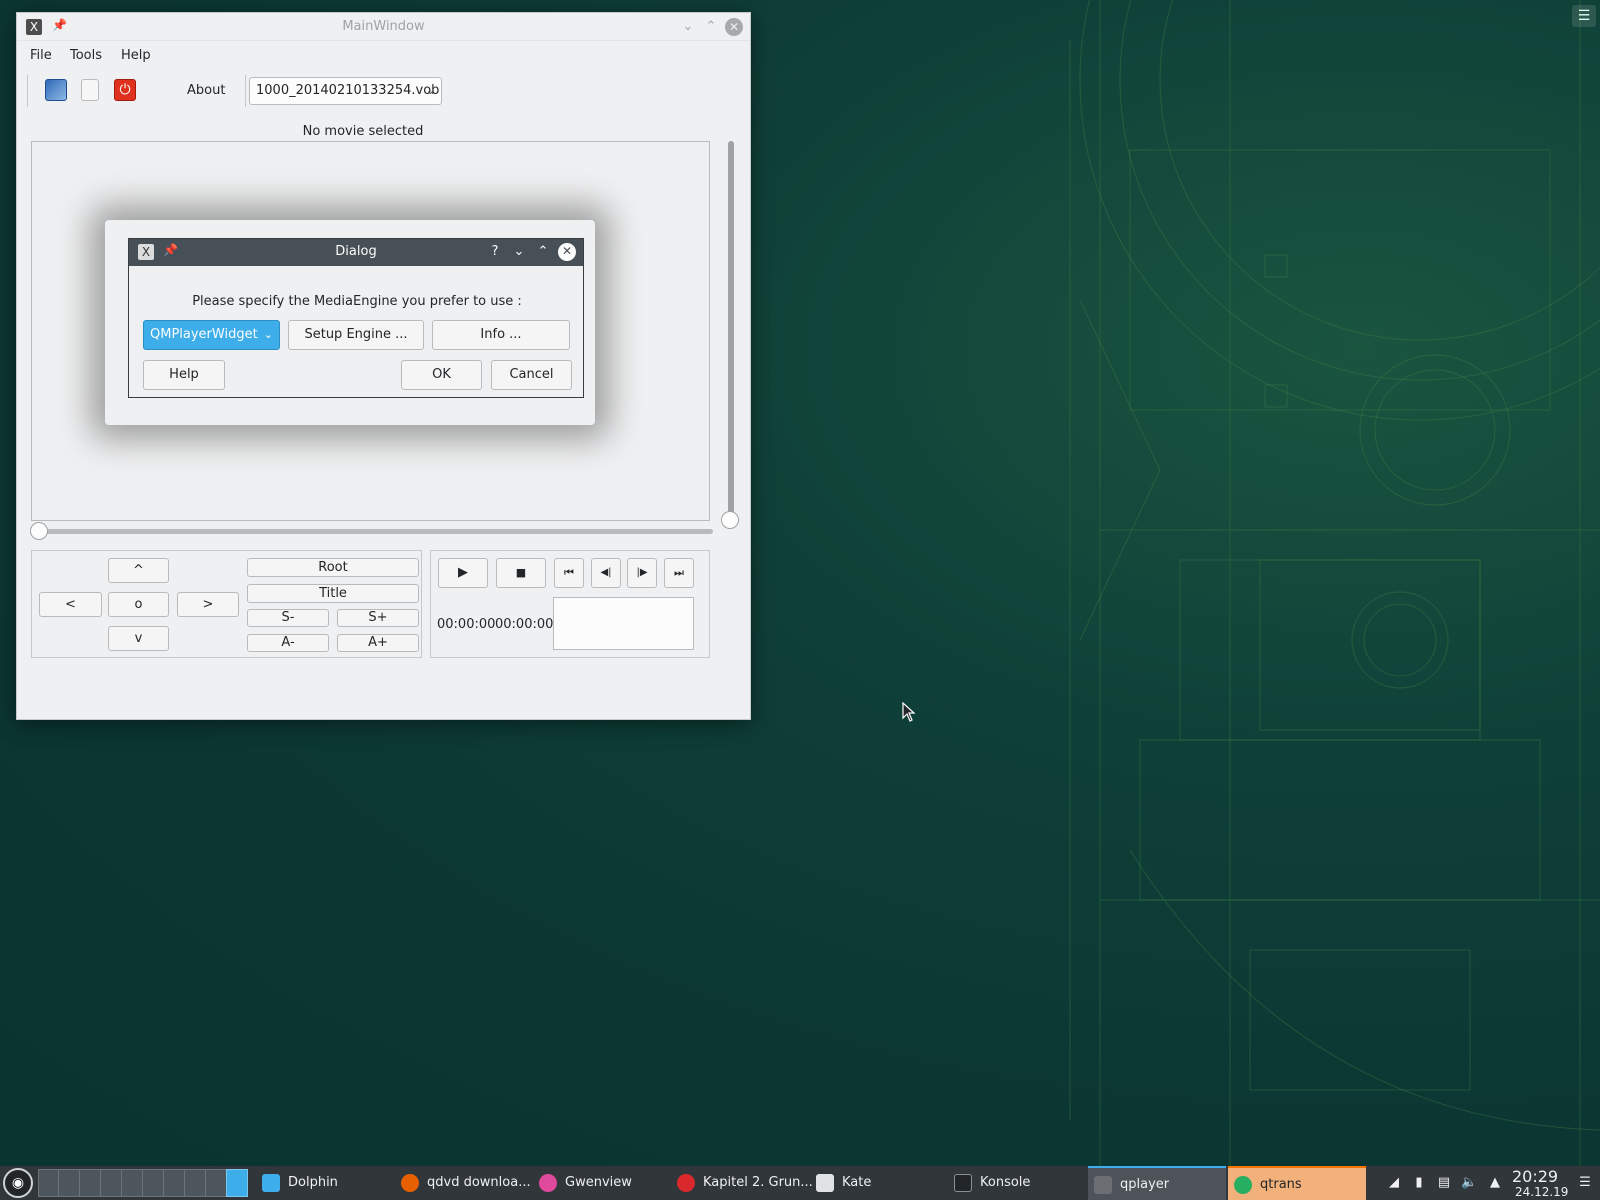 The width and height of the screenshot is (1600, 1200). I want to click on subtitle-next-button: S+, so click(378, 618).